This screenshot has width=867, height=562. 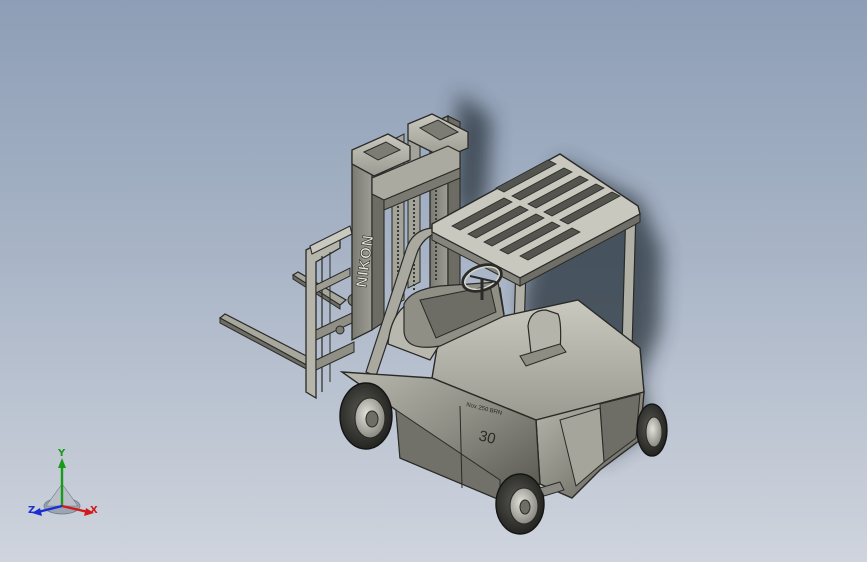 What do you see at coordinates (520, 504) in the screenshot?
I see `rear-wheel-left` at bounding box center [520, 504].